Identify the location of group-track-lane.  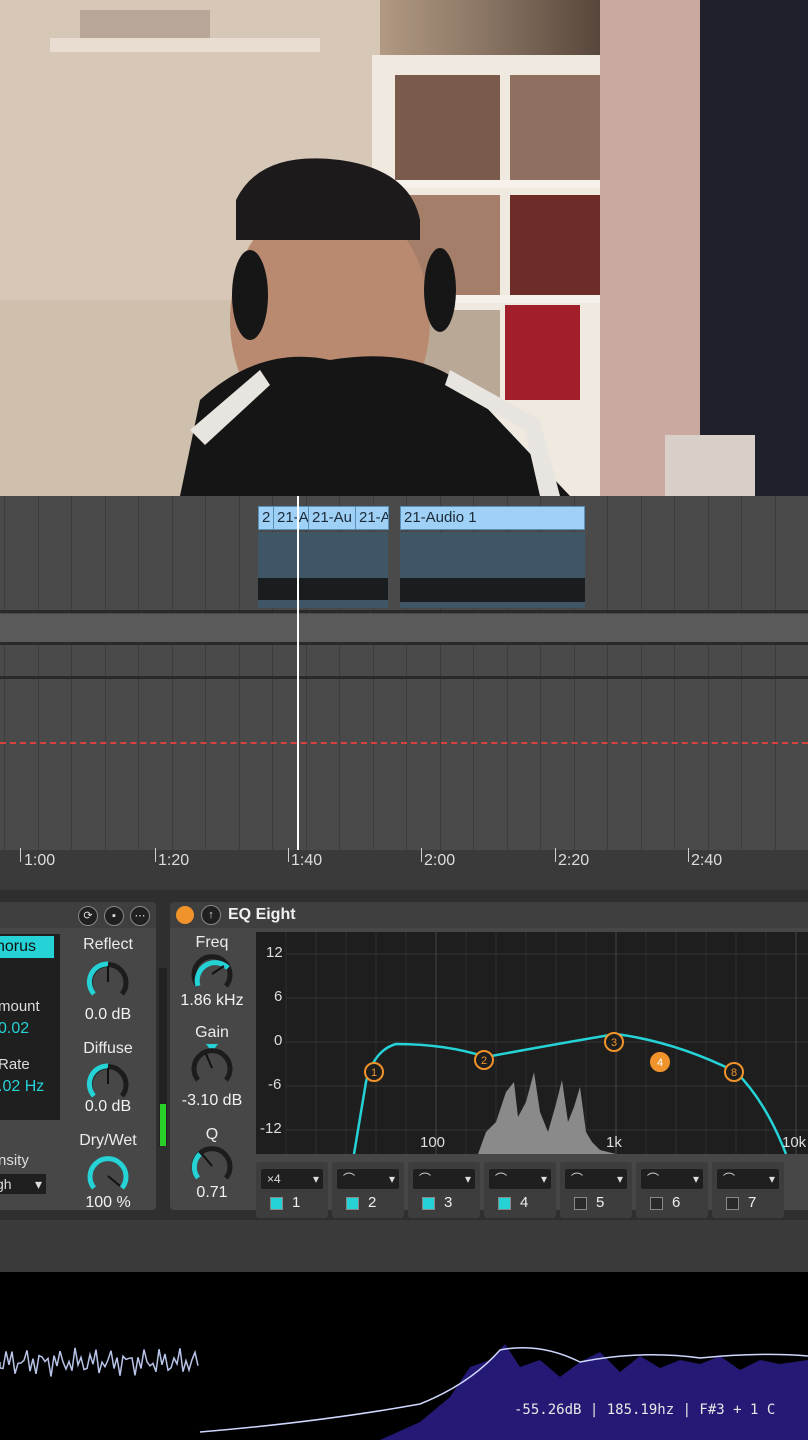
(404, 628).